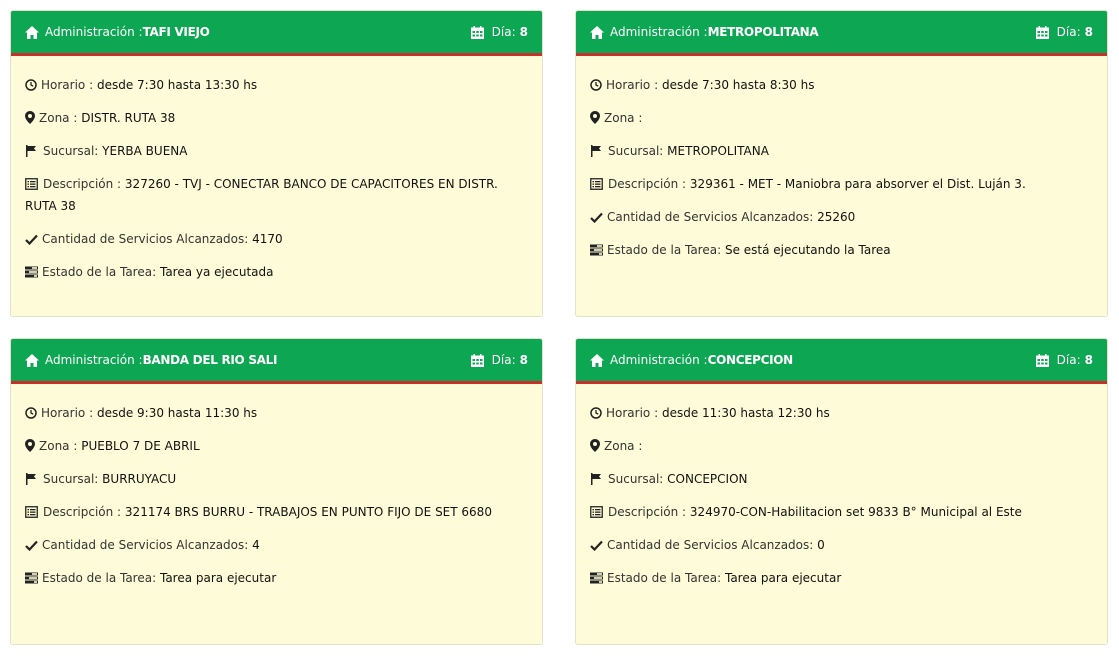 This screenshot has height=671, width=1119. I want to click on servicios-row: Cantidad de Servicios Alcanzados: 0, so click(841, 545).